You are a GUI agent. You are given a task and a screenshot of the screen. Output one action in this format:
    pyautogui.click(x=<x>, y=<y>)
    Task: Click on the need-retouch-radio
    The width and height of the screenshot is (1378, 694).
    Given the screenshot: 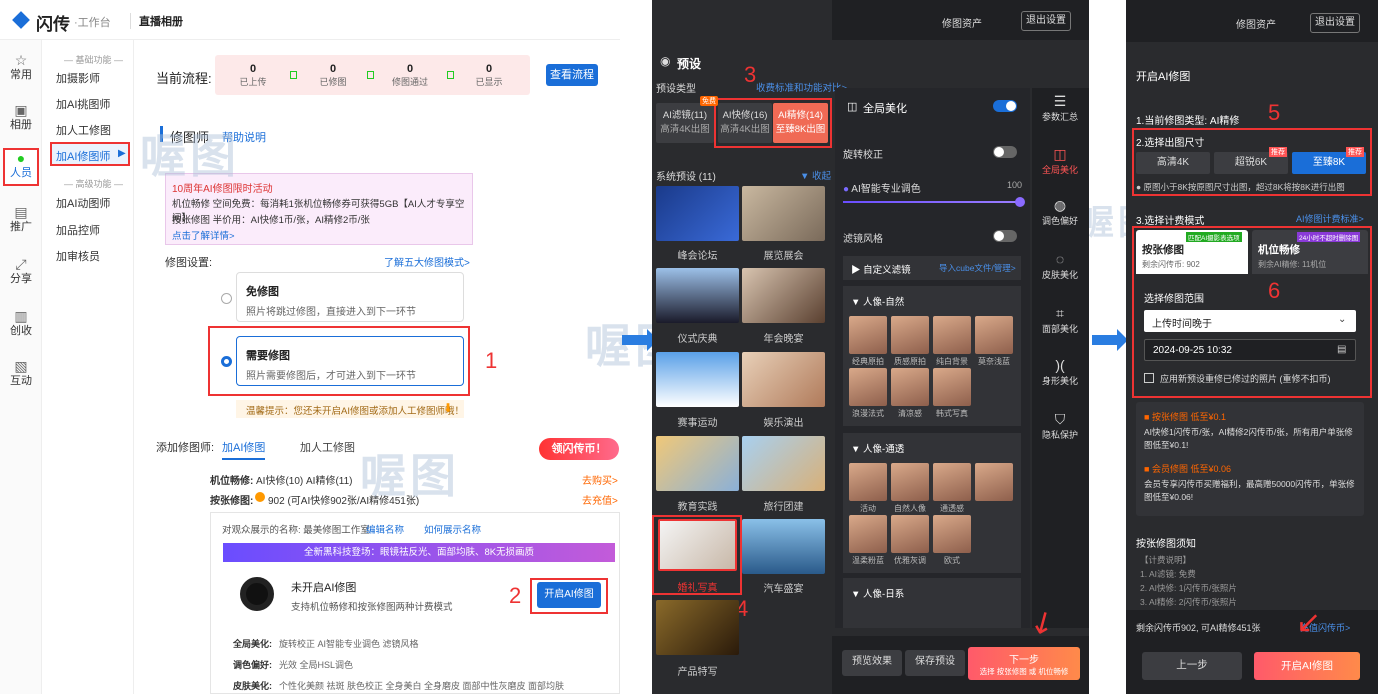 What is the action you would take?
    pyautogui.click(x=226, y=361)
    